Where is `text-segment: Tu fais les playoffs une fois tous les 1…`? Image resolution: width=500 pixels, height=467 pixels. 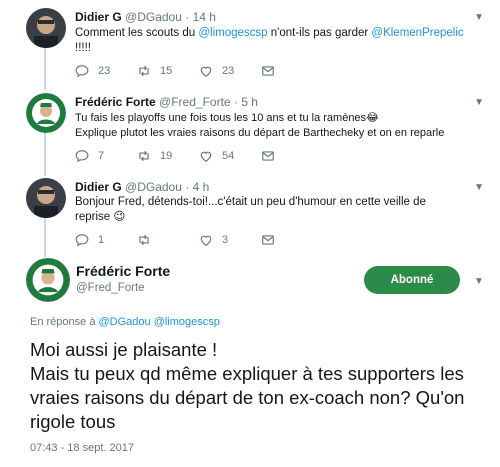 text-segment: Tu fais les playoffs une fois tous les 1… is located at coordinates (227, 118).